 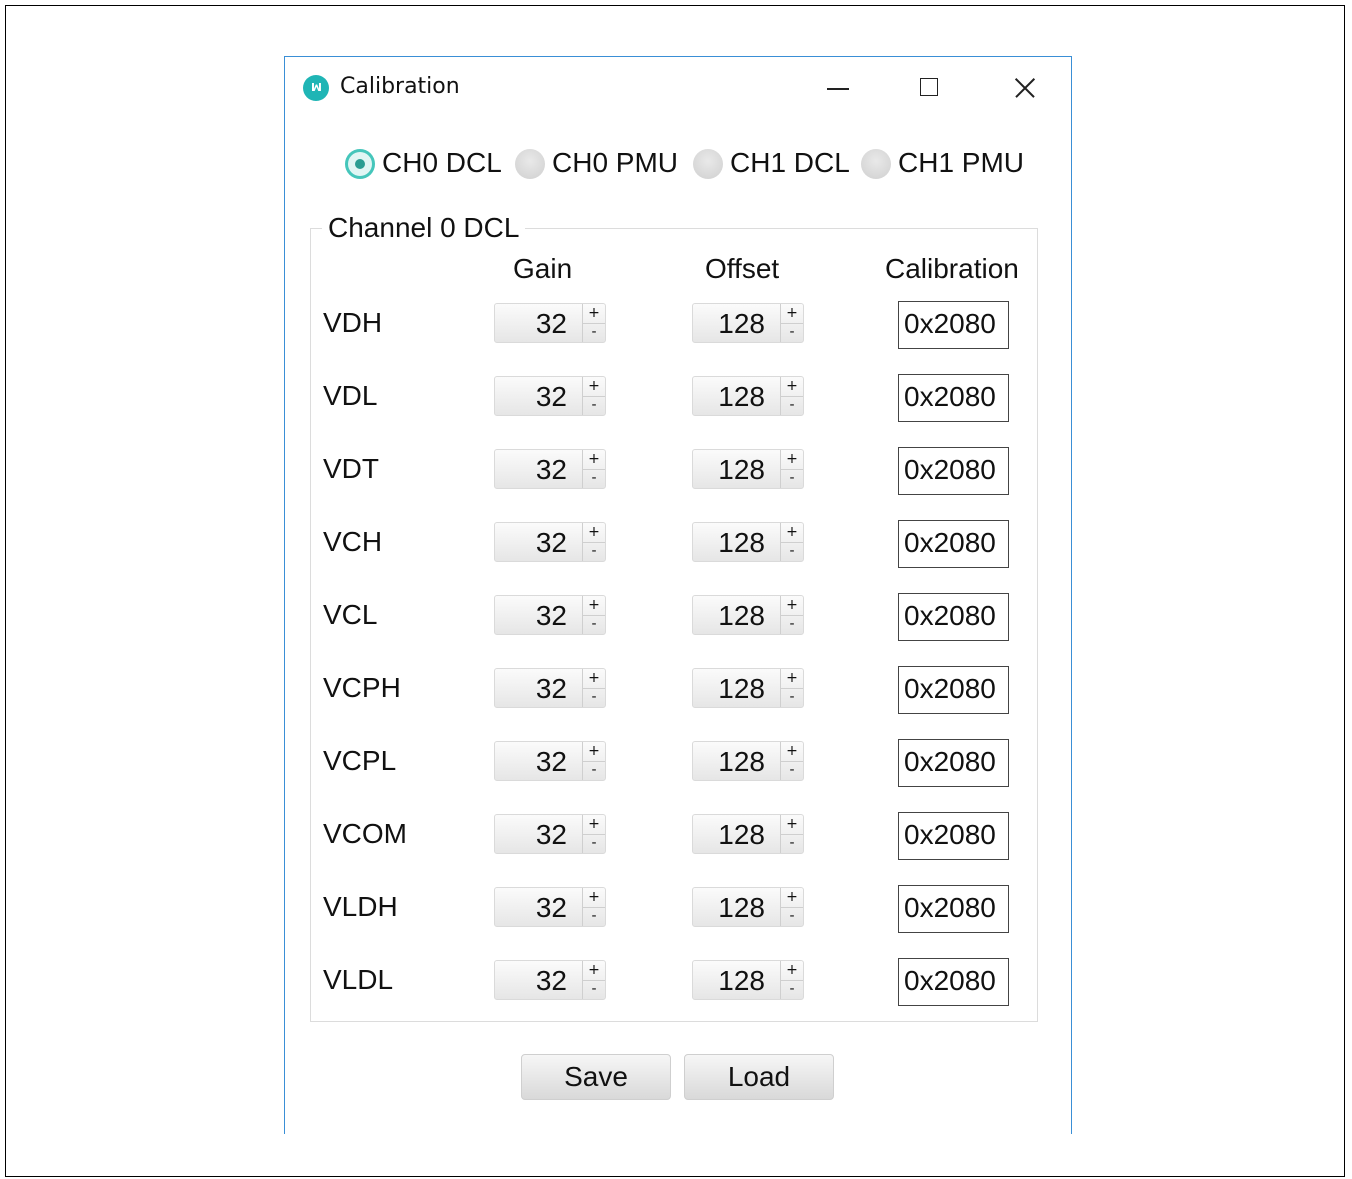 What do you see at coordinates (1024, 87) in the screenshot?
I see `close-icon` at bounding box center [1024, 87].